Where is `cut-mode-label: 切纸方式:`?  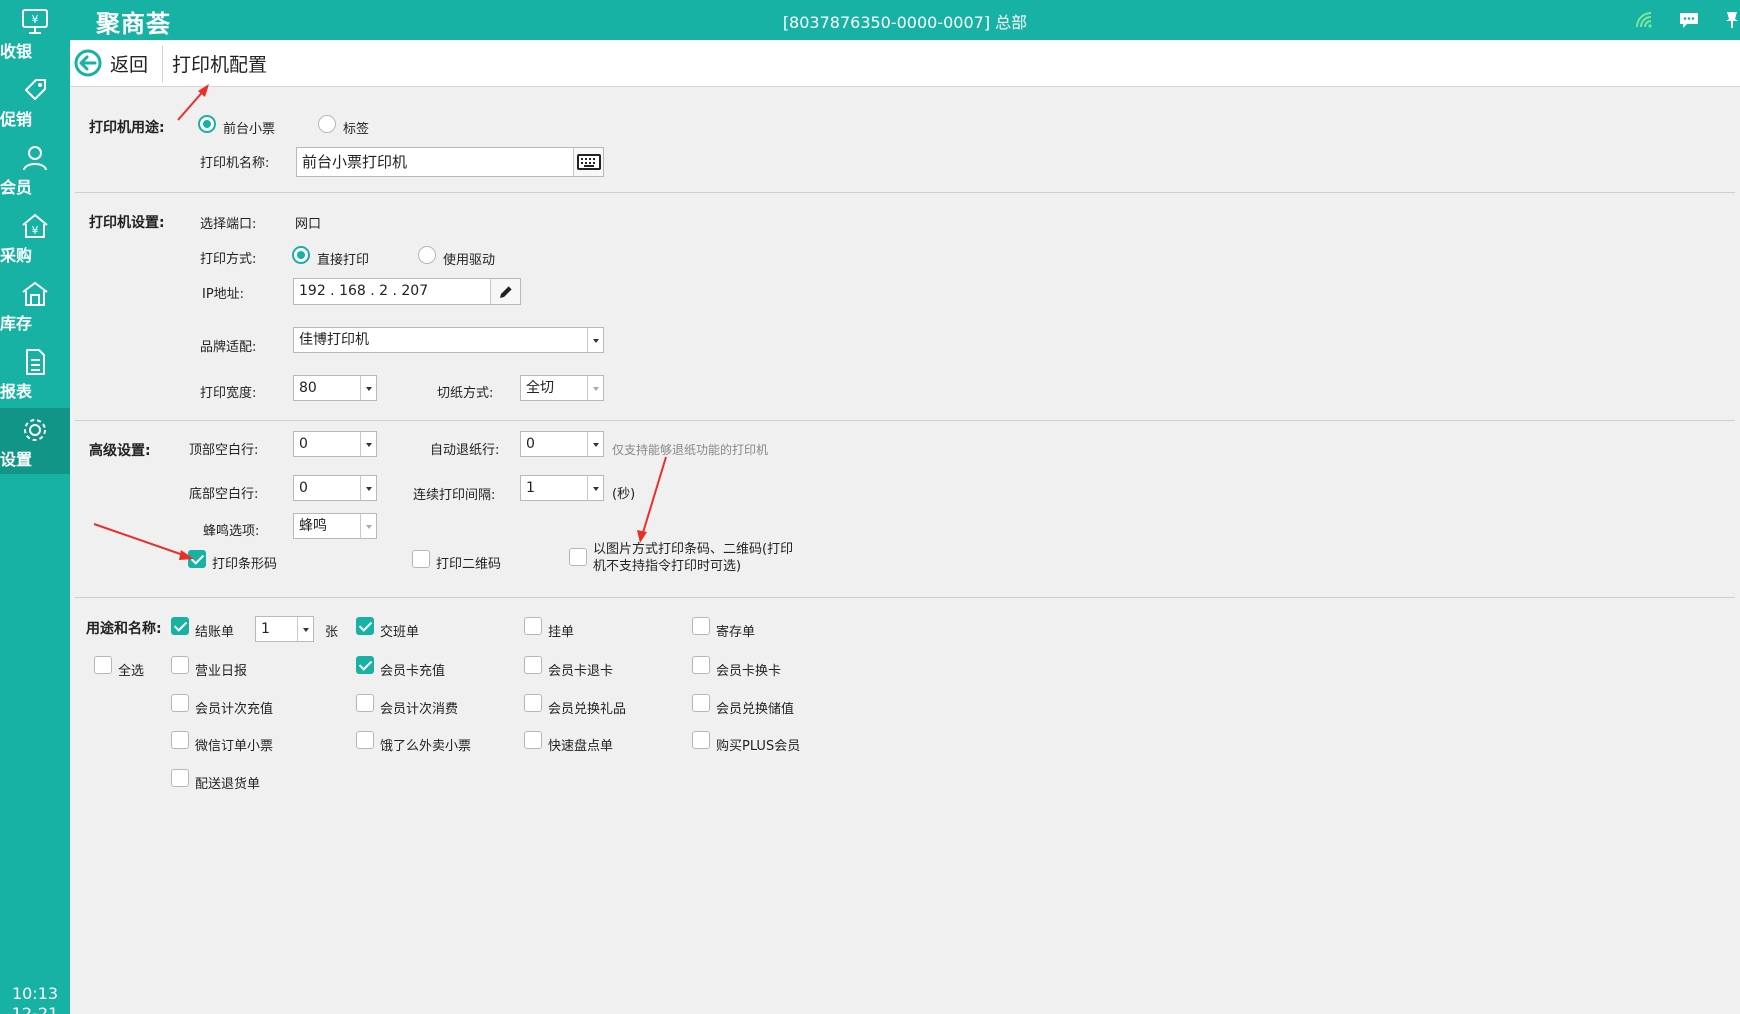 cut-mode-label: 切纸方式: is located at coordinates (465, 393).